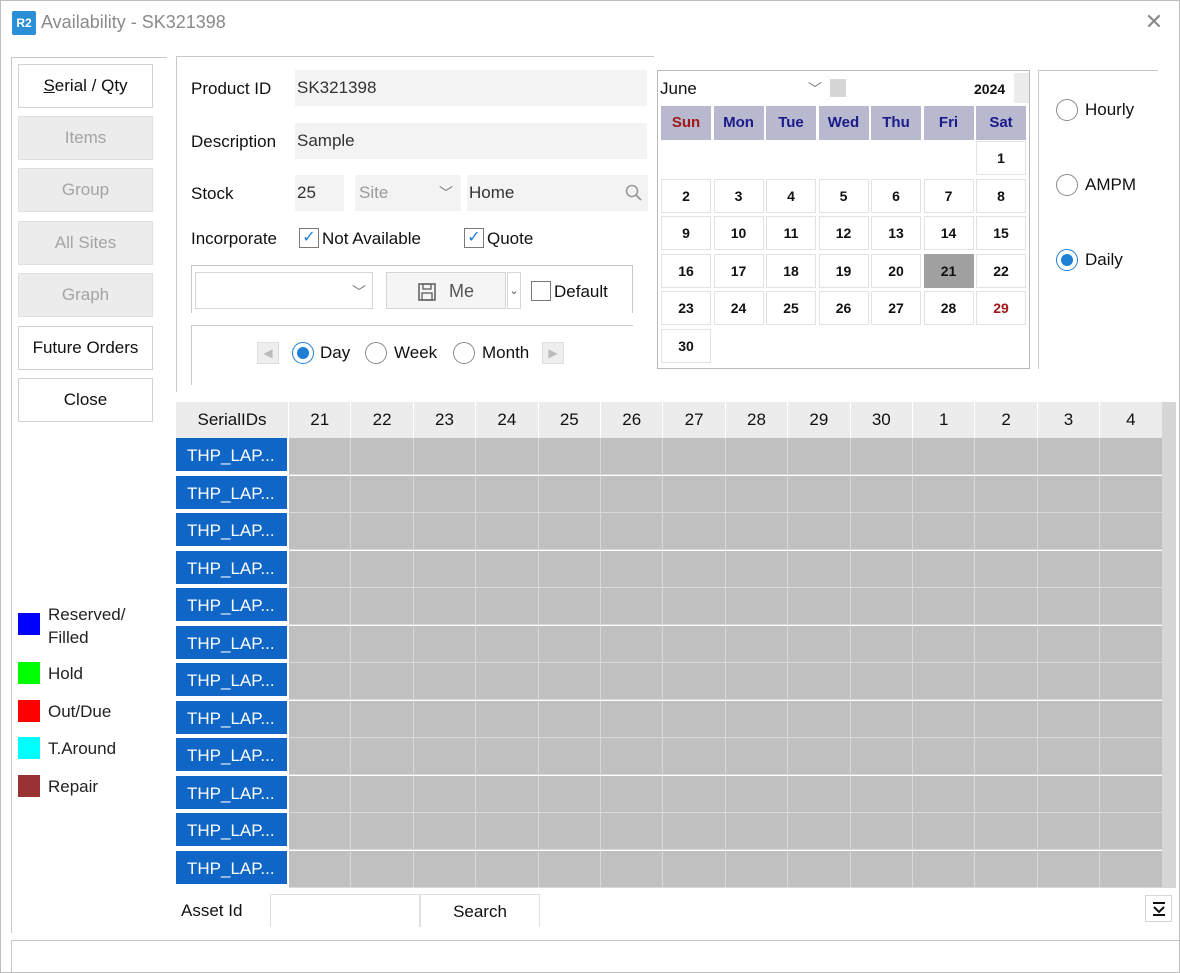 This screenshot has width=1180, height=973. I want to click on calendar-day: 25, so click(791, 308).